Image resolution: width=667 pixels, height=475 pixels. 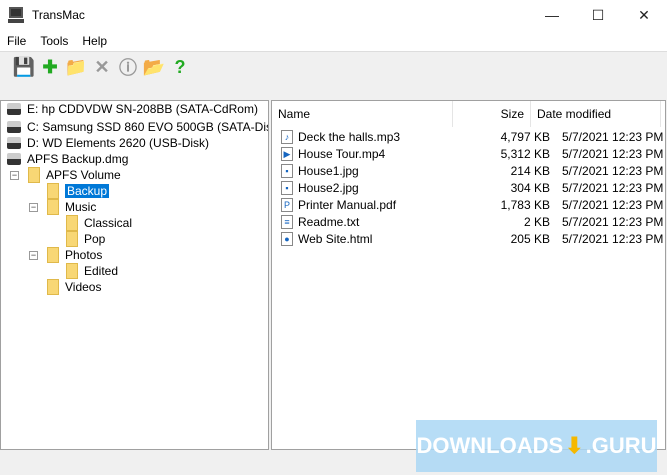 What do you see at coordinates (14, 159) in the screenshot?
I see `disk-image-icon` at bounding box center [14, 159].